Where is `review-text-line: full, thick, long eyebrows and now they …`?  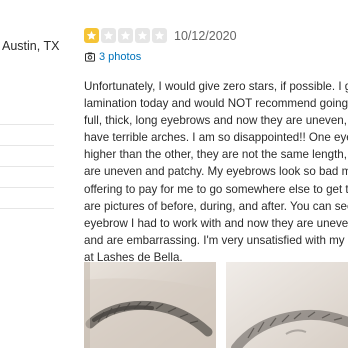 review-text-line: full, thick, long eyebrows and now they … is located at coordinates (216, 121).